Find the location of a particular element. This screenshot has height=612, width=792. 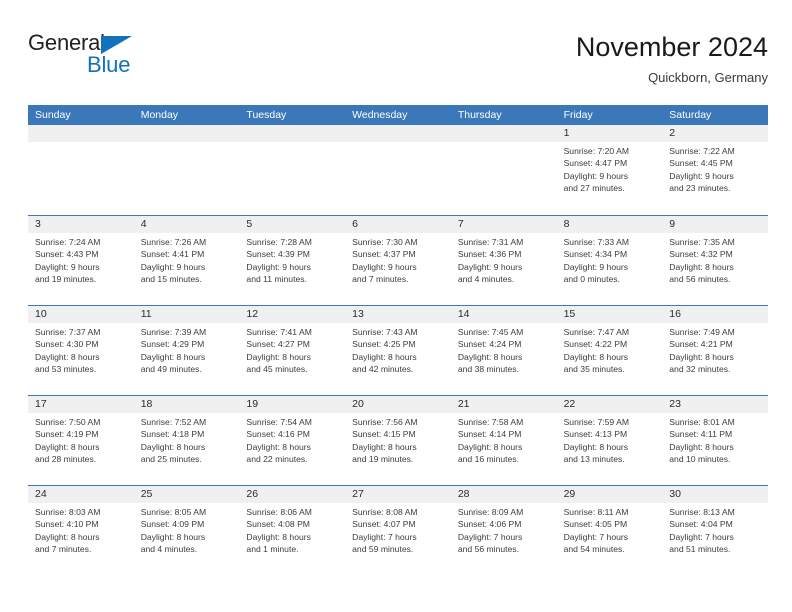

sunrise-text: Sunrise: 7:41 AM is located at coordinates (279, 332).